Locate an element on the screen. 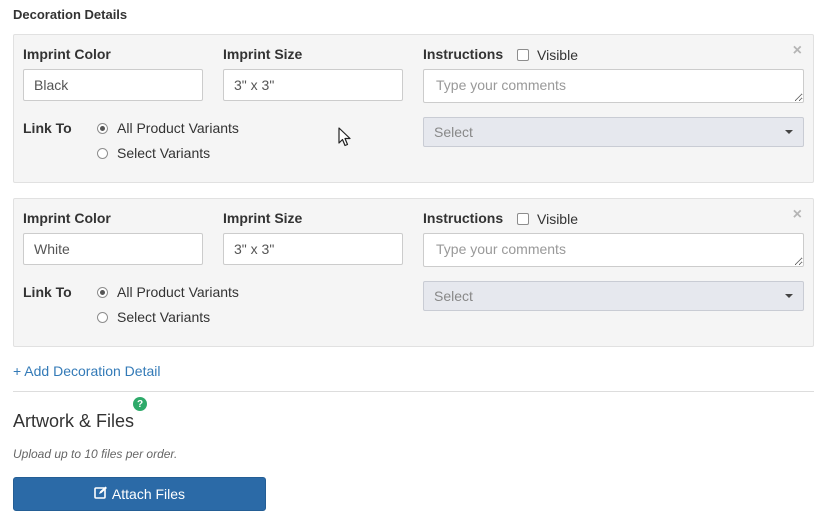  edit-icon is located at coordinates (103, 494).